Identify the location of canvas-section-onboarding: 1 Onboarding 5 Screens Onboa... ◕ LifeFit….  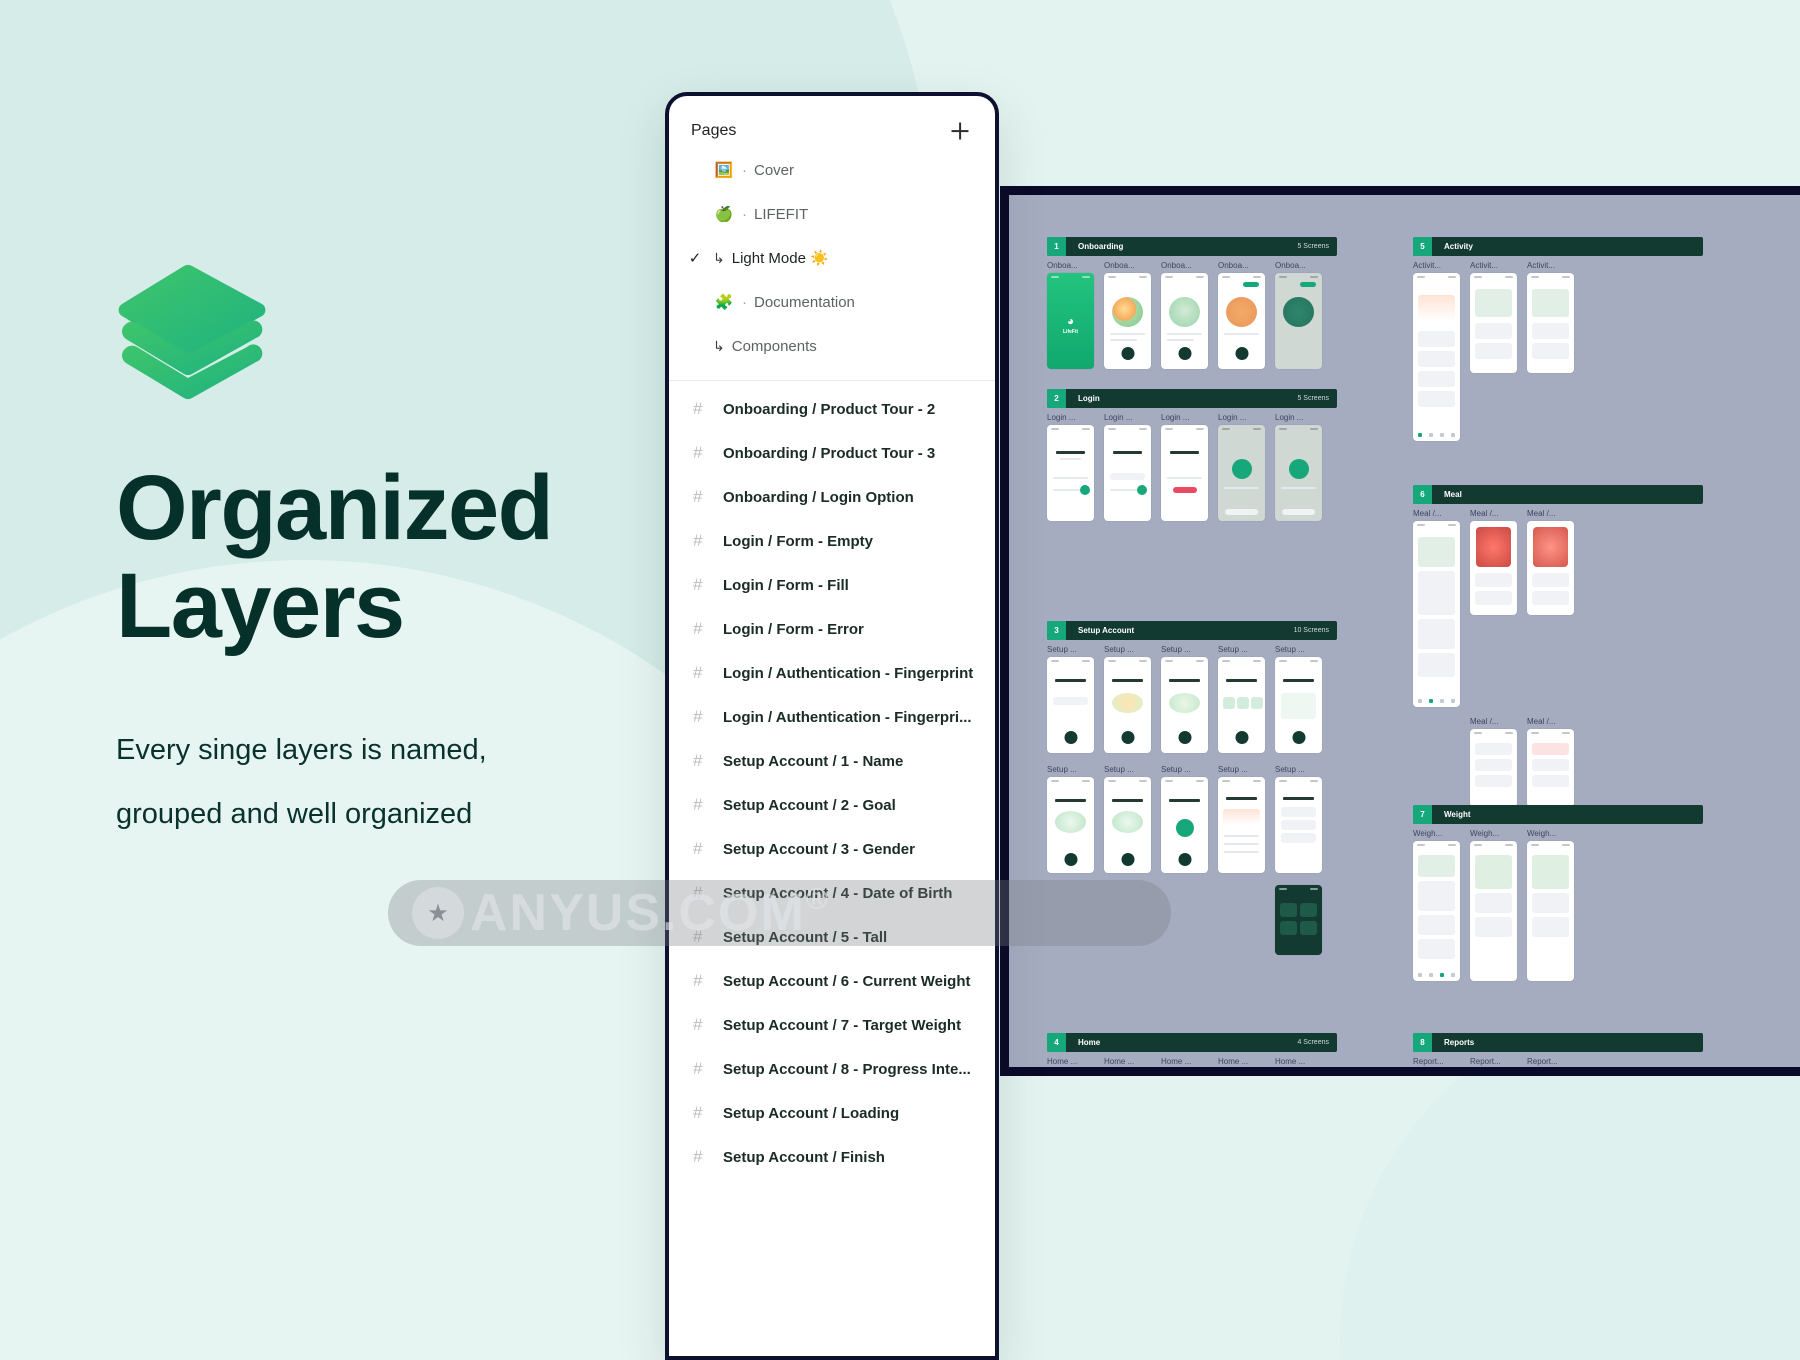
(1192, 303).